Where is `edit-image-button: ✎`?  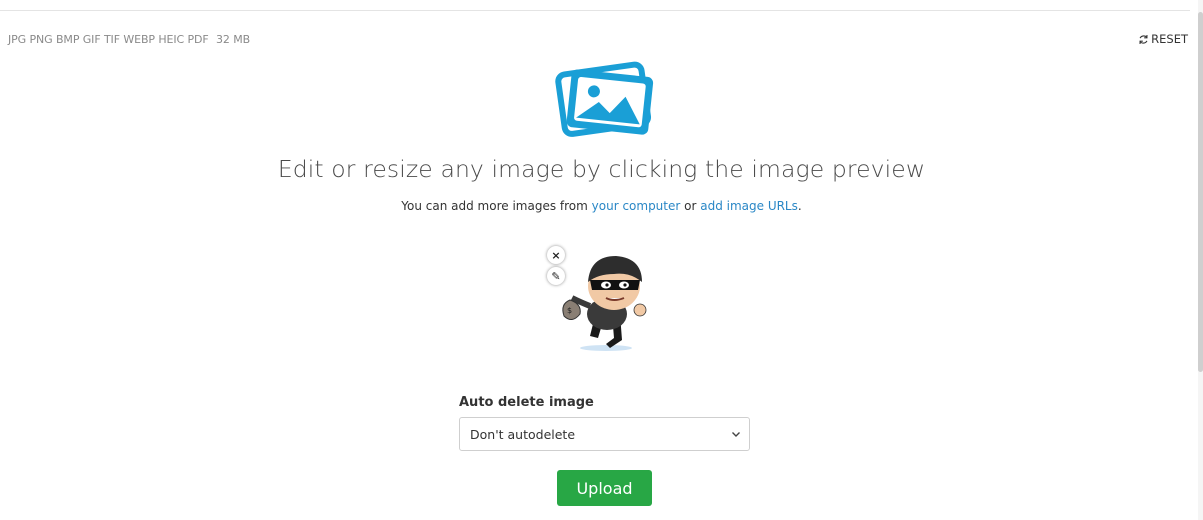
edit-image-button: ✎ is located at coordinates (556, 276).